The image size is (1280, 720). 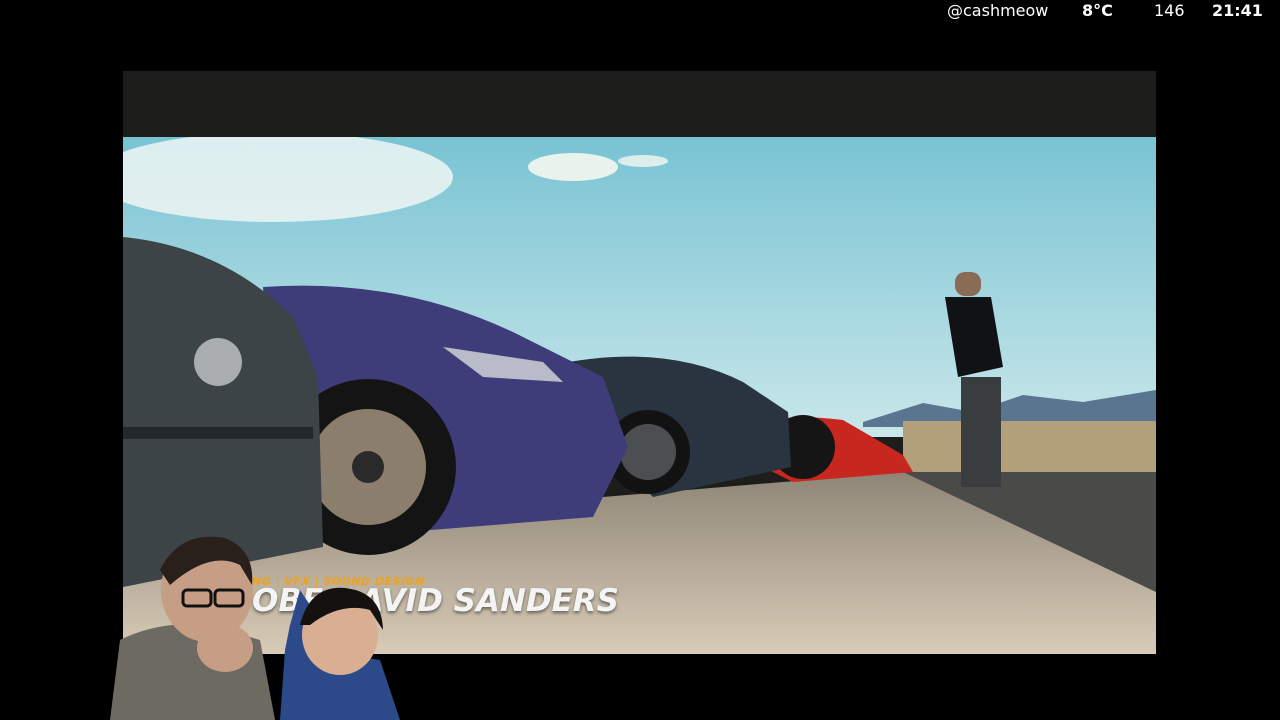 I want to click on viewer-count: 146, so click(x=1169, y=10).